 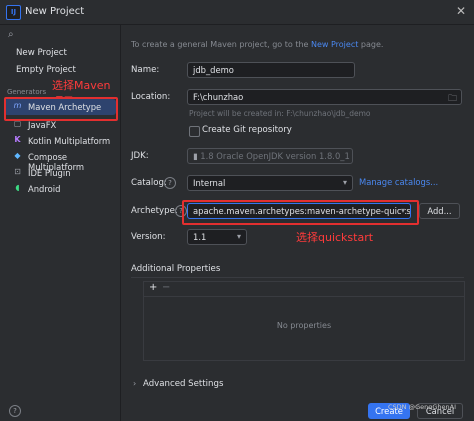 I want to click on sidebar-item-label: Android, so click(x=44, y=189).